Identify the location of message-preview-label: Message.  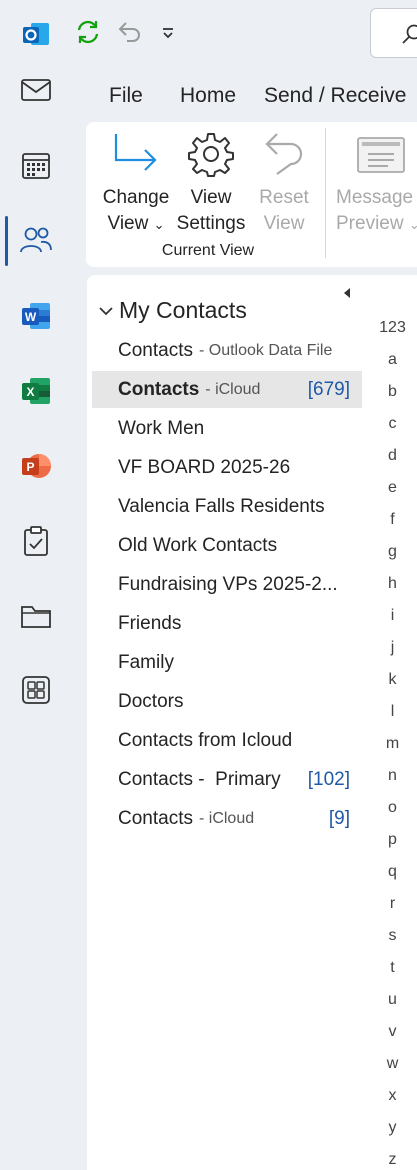
(375, 197).